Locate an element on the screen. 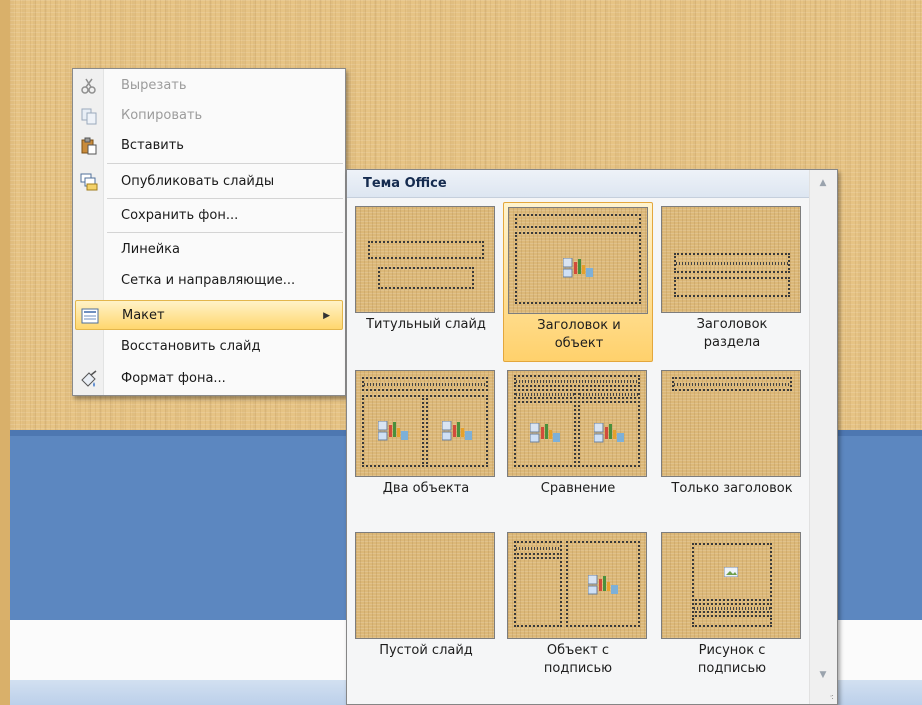  layout-content-with-caption: Объект с подписью is located at coordinates (578, 608).